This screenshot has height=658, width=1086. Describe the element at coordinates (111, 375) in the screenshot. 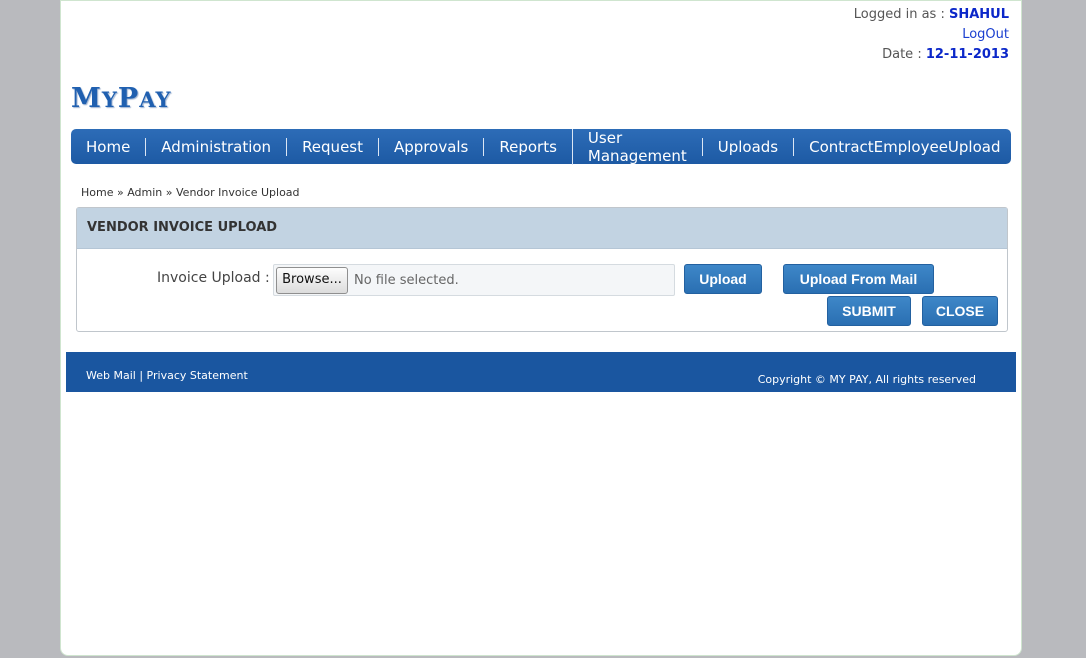

I see `web-mail-link: Web Mail` at that location.